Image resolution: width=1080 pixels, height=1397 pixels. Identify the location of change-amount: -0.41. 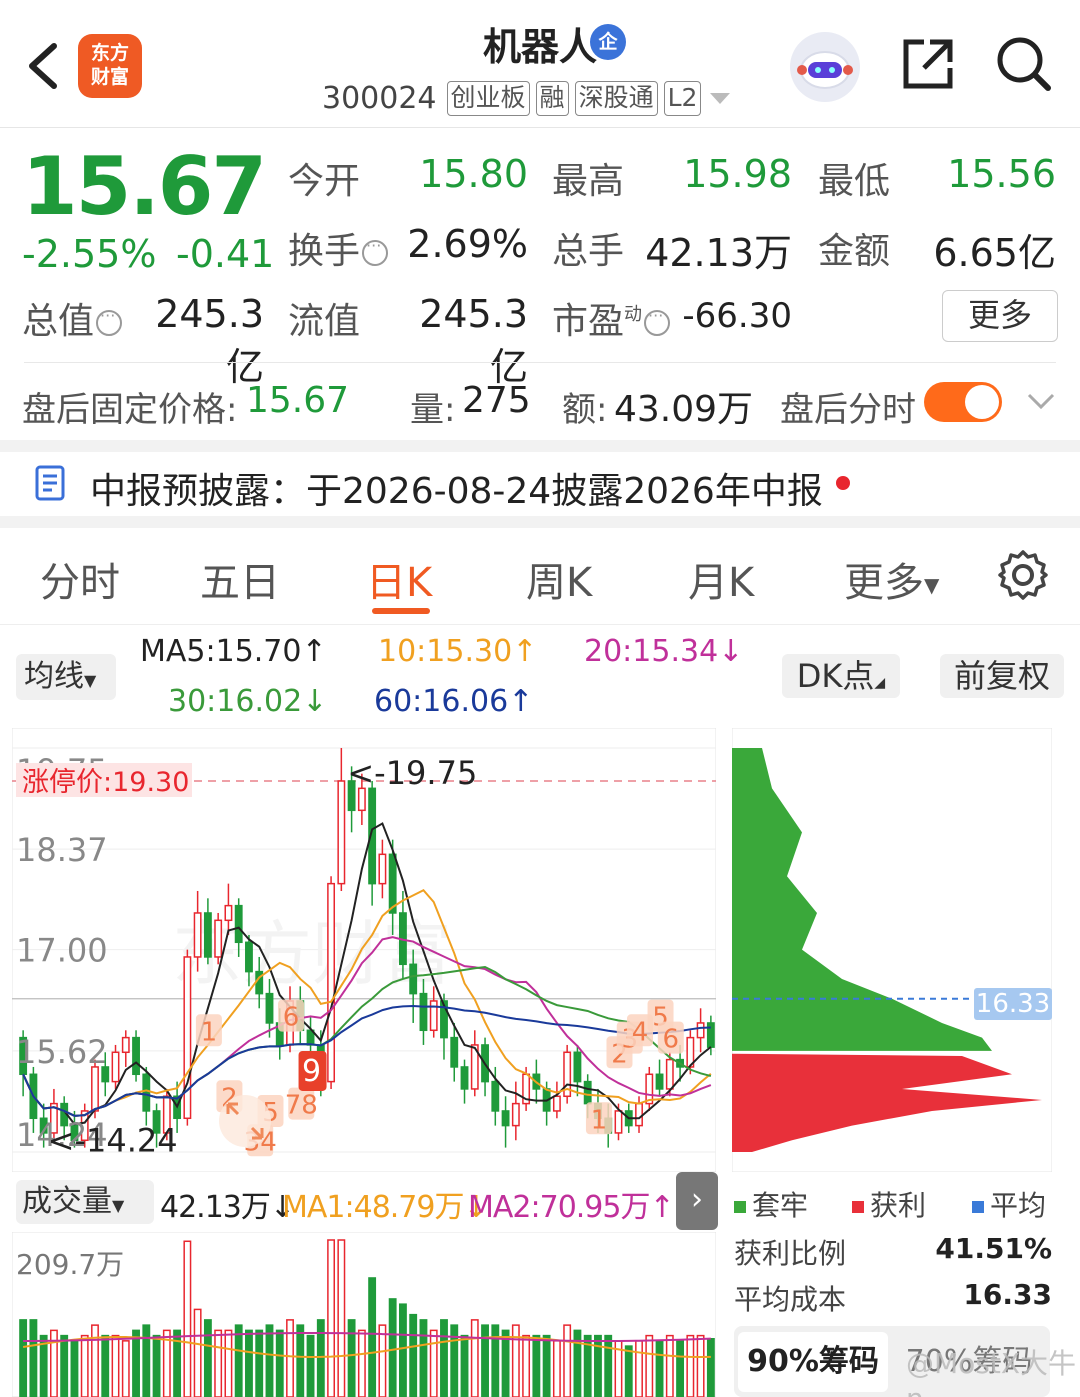
(225, 254).